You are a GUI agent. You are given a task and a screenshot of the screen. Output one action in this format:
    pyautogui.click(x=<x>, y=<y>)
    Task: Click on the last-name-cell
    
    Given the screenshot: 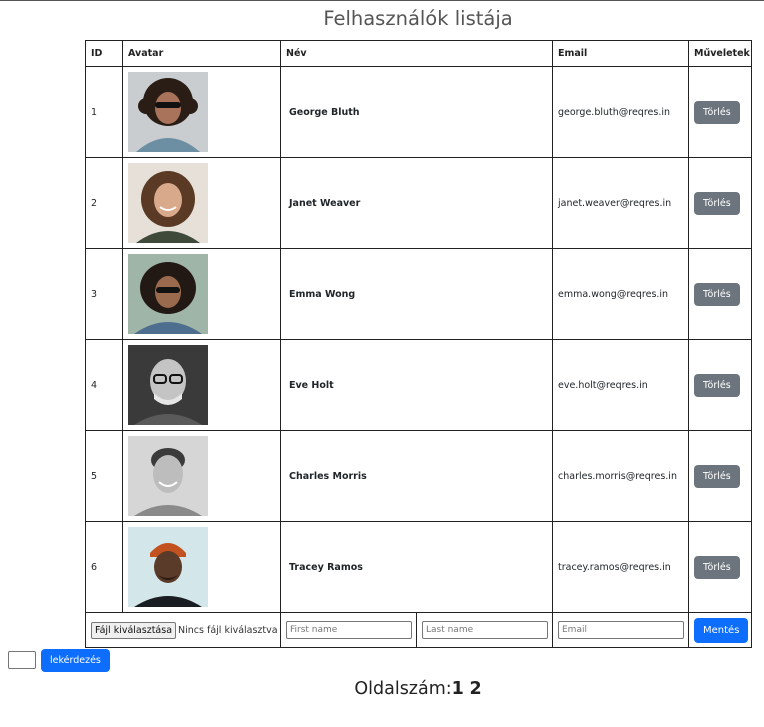 What is the action you would take?
    pyautogui.click(x=484, y=630)
    